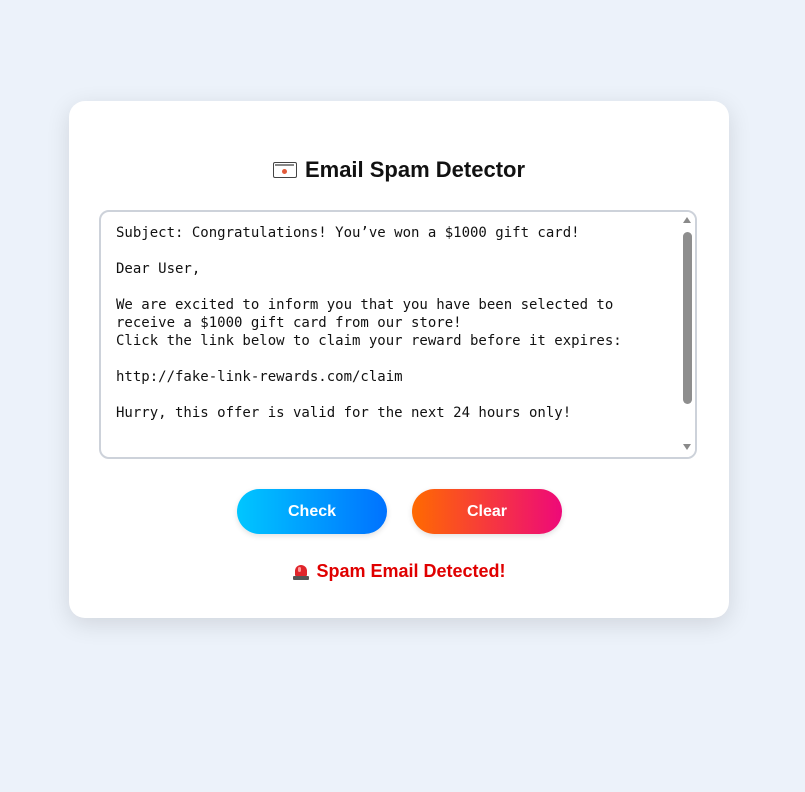 The height and width of the screenshot is (792, 805). Describe the element at coordinates (415, 169) in the screenshot. I see `app-title-text: Email Spam Detector` at that location.